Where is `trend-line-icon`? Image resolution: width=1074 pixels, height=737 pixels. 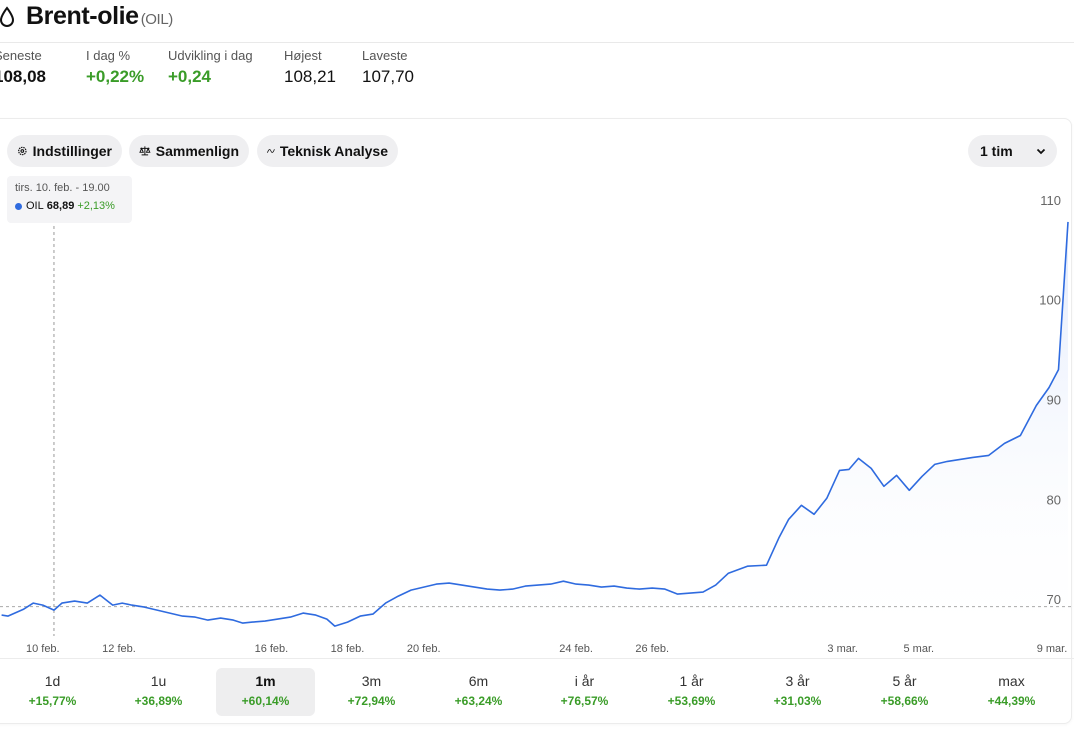 trend-line-icon is located at coordinates (271, 151).